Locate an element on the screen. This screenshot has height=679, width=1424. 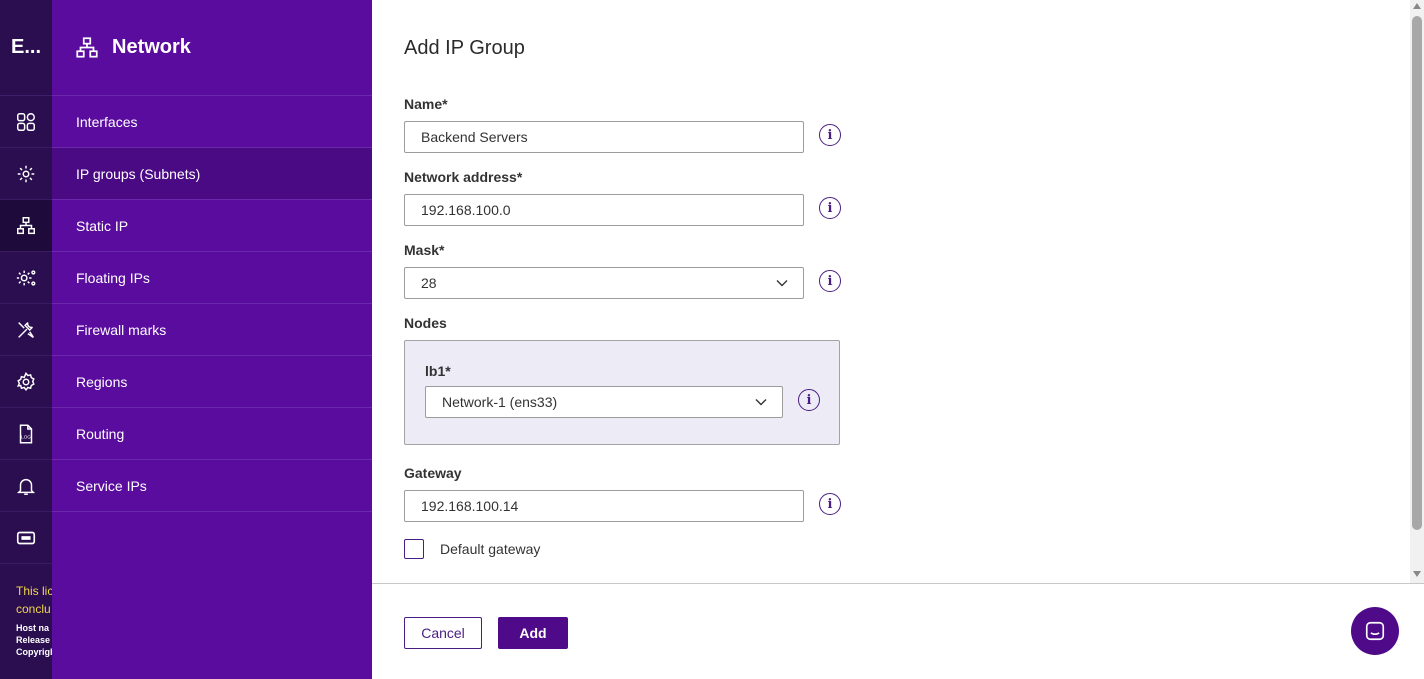
rail-item-notifications is located at coordinates (26, 486).